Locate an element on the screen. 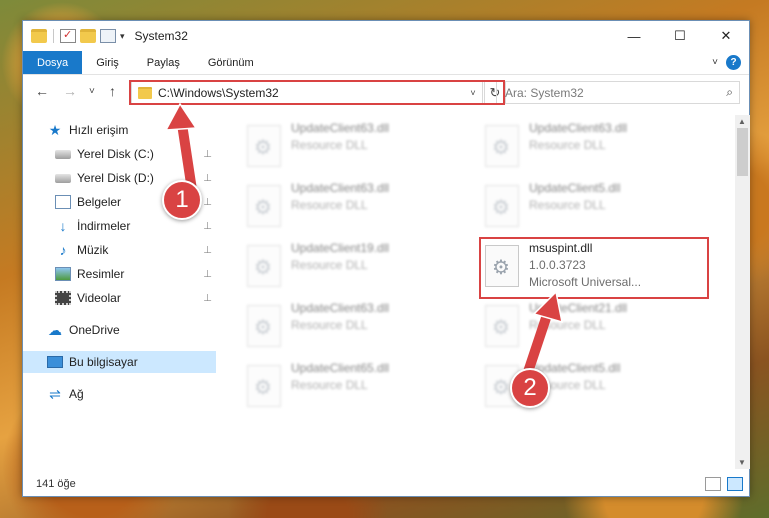  file-name: UpdateClient21.dll is located at coordinates (578, 308).